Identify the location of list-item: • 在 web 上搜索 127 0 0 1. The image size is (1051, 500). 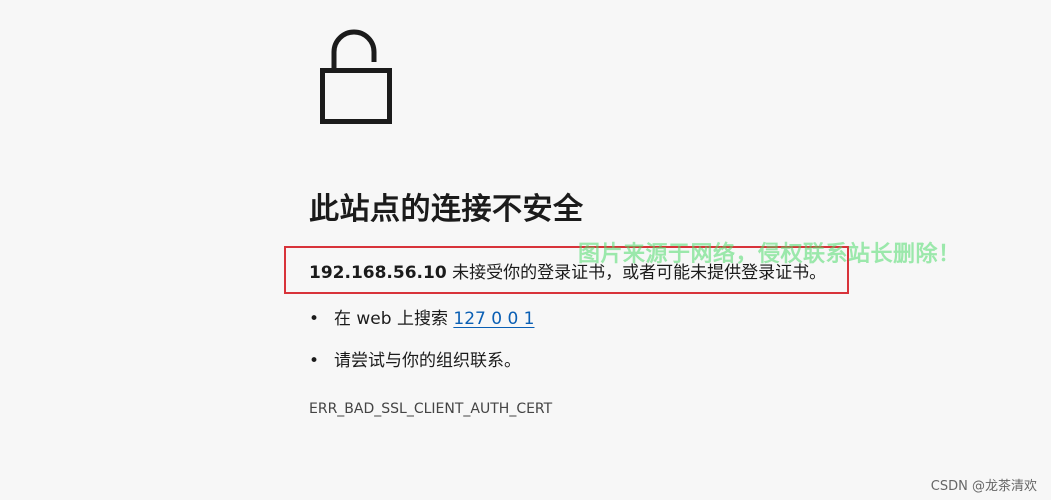
(421, 318).